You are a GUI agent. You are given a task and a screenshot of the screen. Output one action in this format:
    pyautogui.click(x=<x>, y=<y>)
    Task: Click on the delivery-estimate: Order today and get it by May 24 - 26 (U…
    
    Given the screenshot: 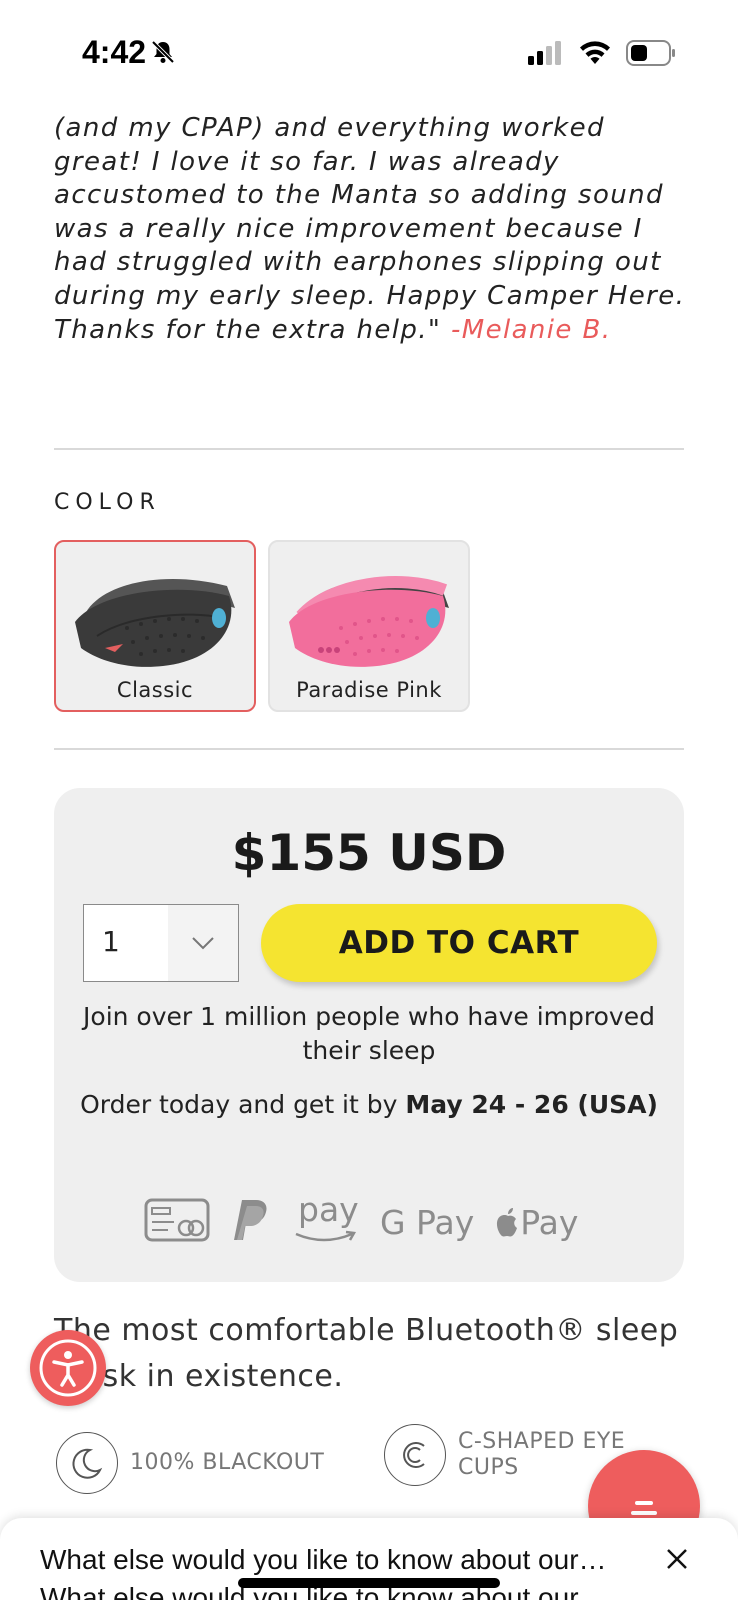 What is the action you would take?
    pyautogui.click(x=369, y=1105)
    